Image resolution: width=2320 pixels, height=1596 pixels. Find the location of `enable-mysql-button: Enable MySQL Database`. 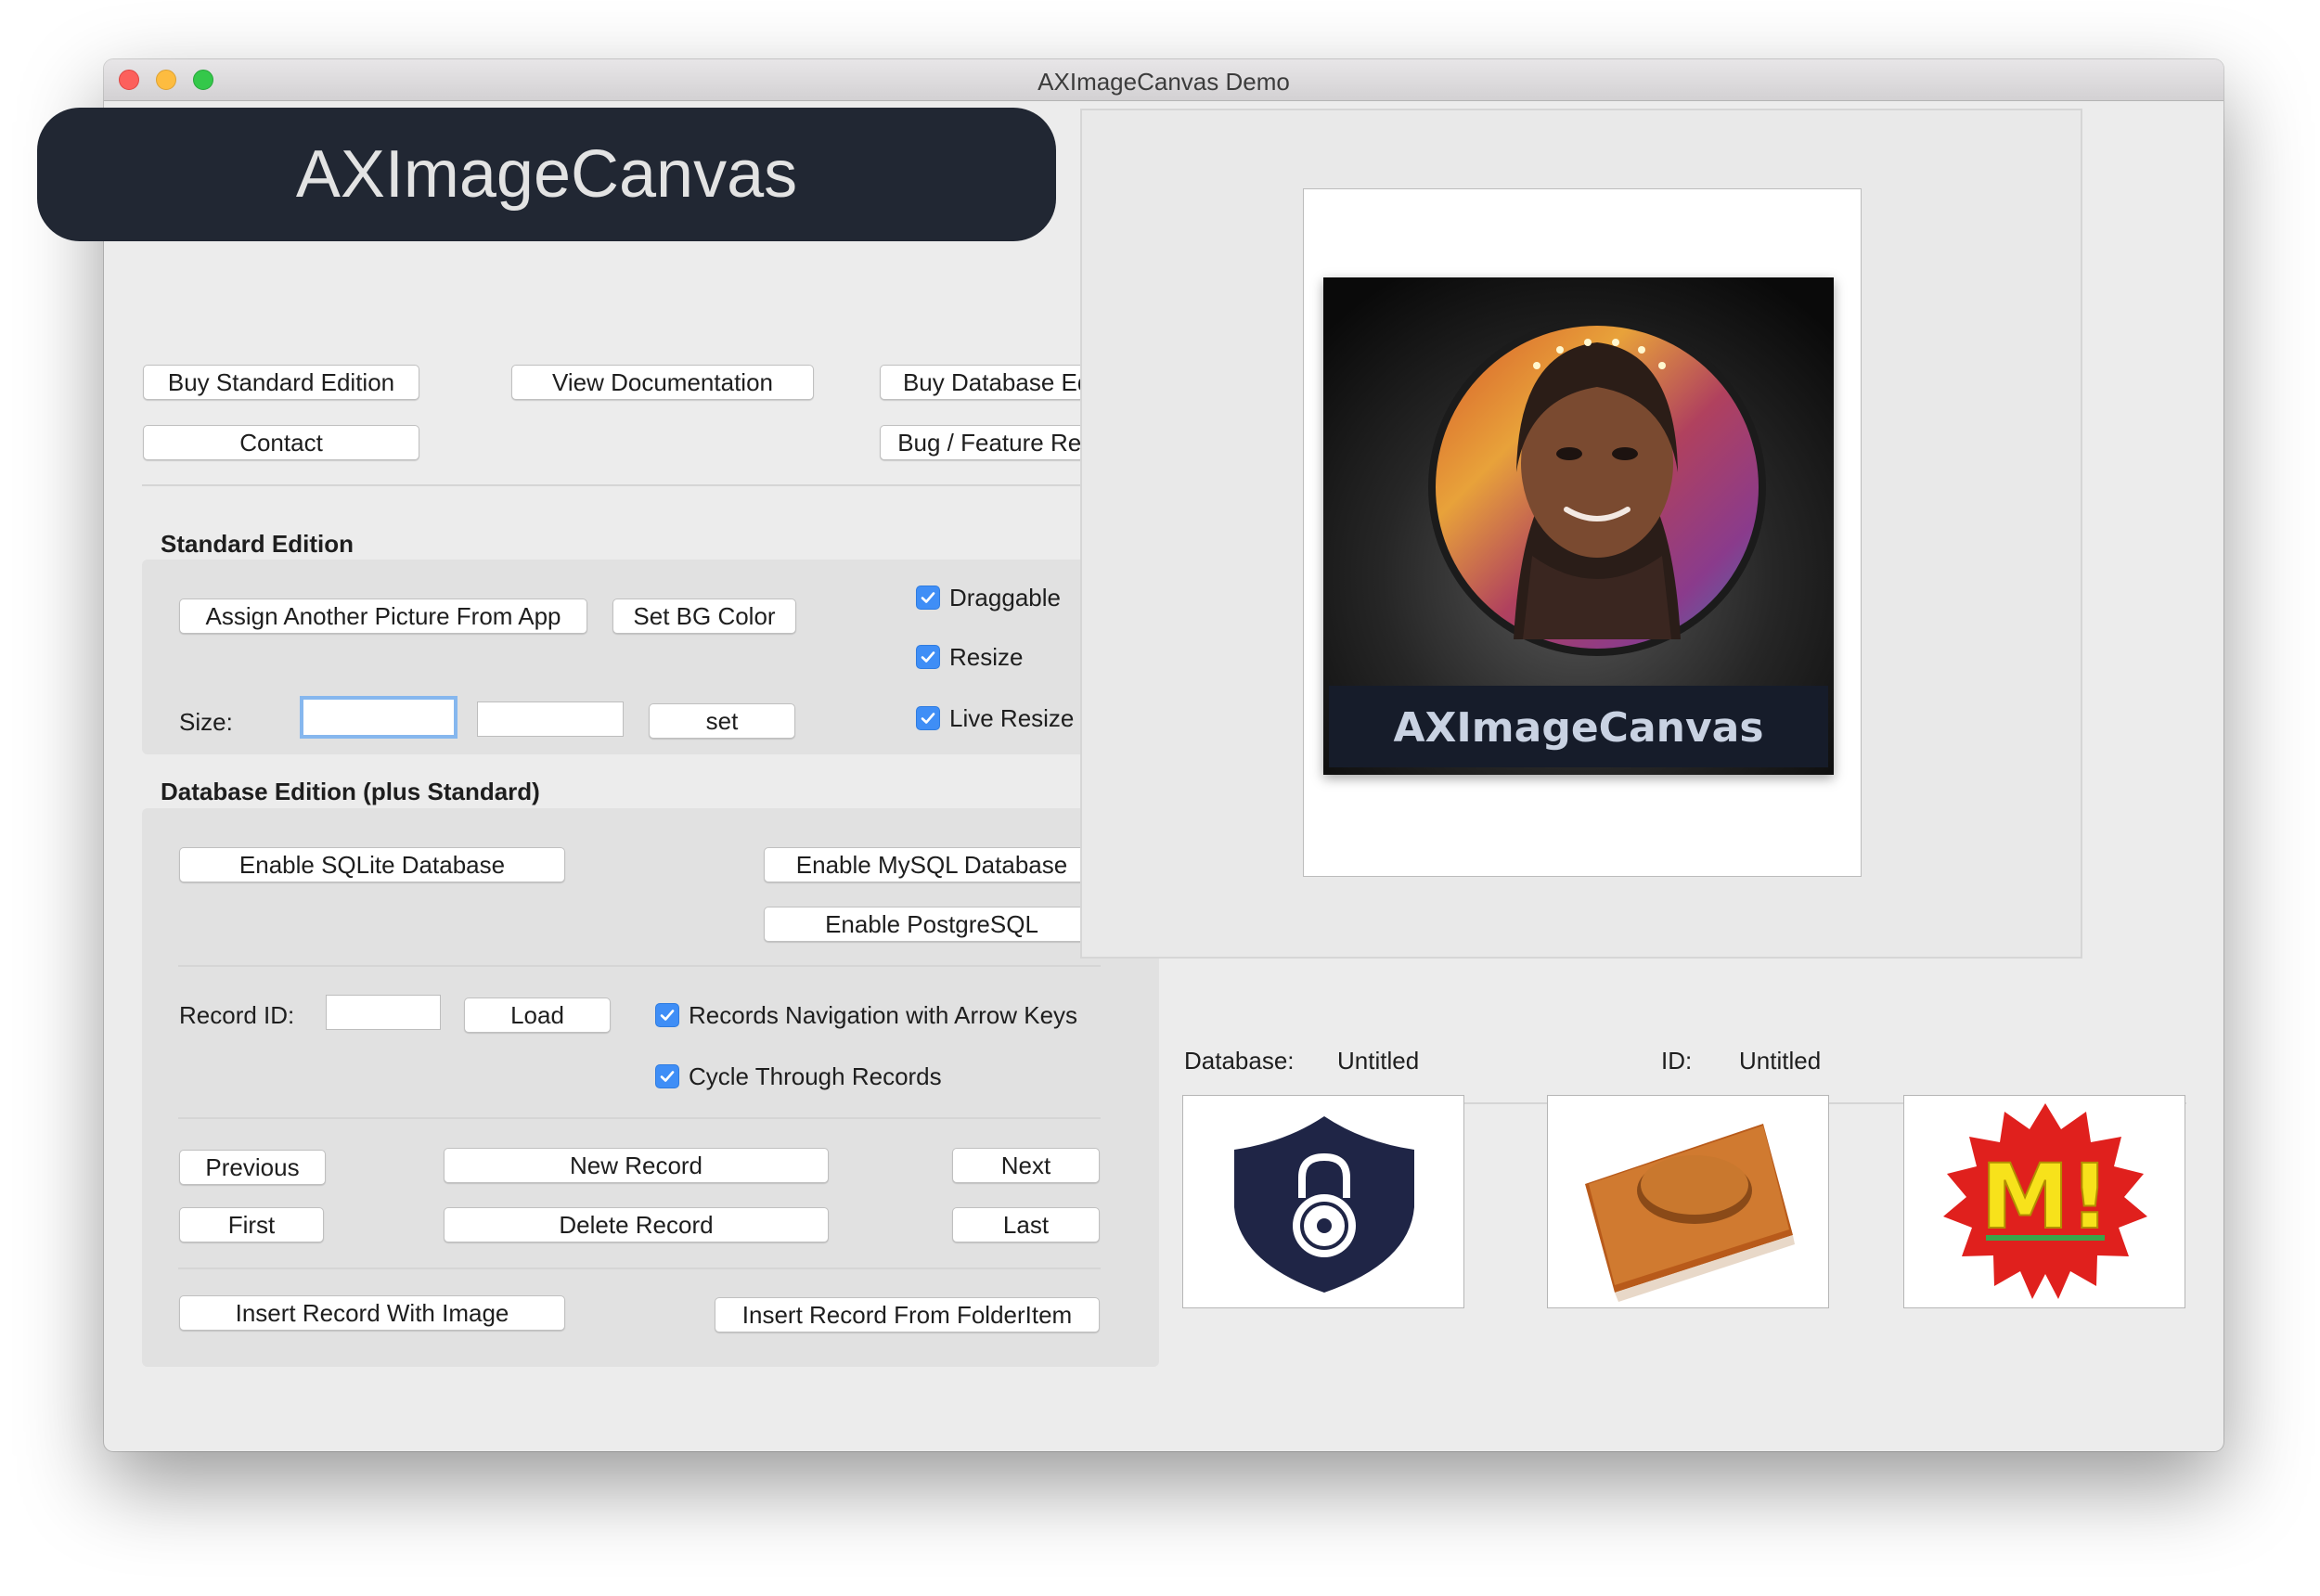

enable-mysql-button: Enable MySQL Database is located at coordinates (932, 865).